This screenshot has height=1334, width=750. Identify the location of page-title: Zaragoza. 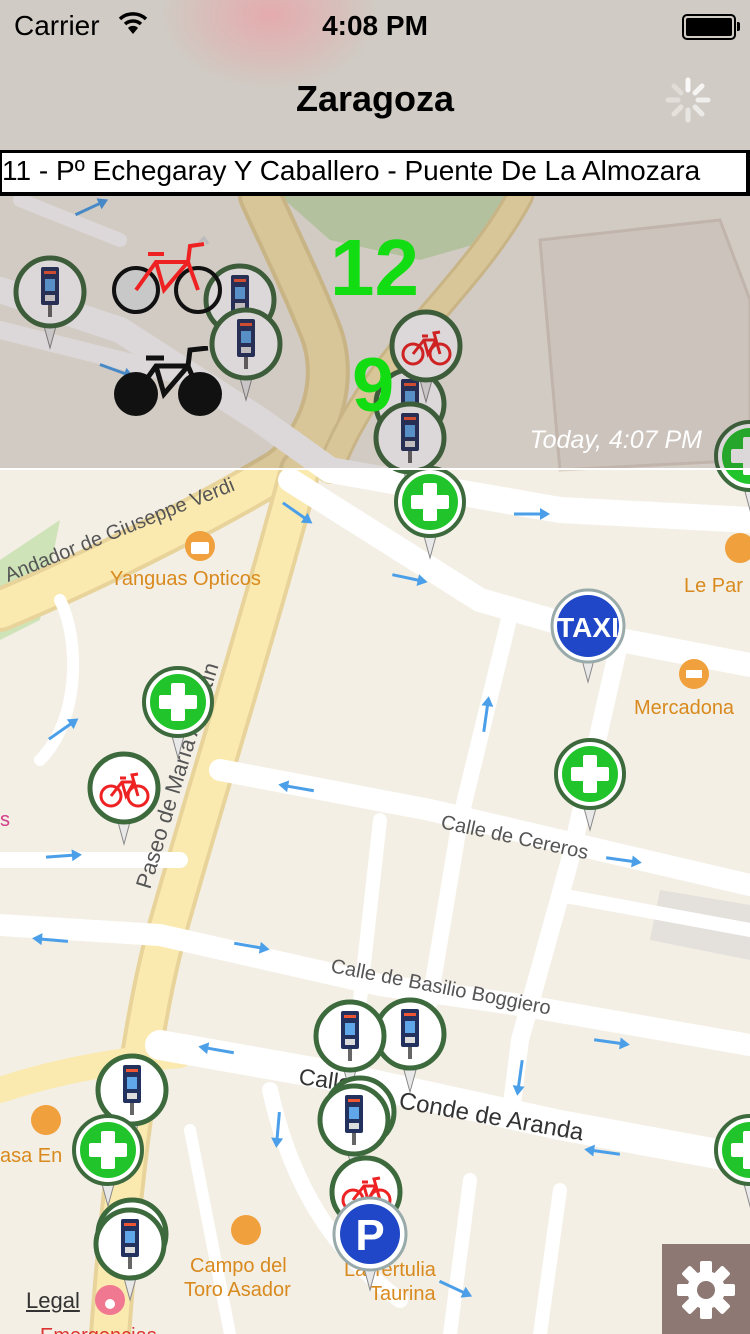
(375, 98).